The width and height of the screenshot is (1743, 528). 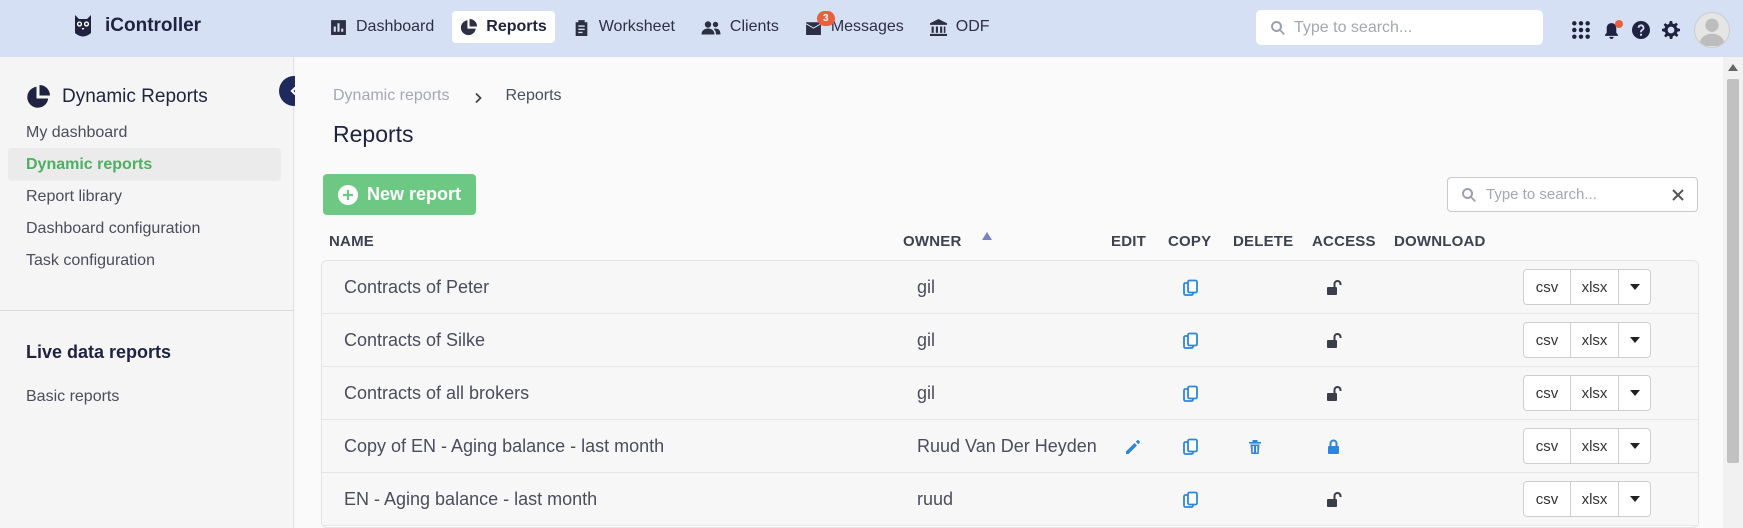 What do you see at coordinates (504, 446) in the screenshot?
I see `report-name: Copy of EN - Aging balance - last month` at bounding box center [504, 446].